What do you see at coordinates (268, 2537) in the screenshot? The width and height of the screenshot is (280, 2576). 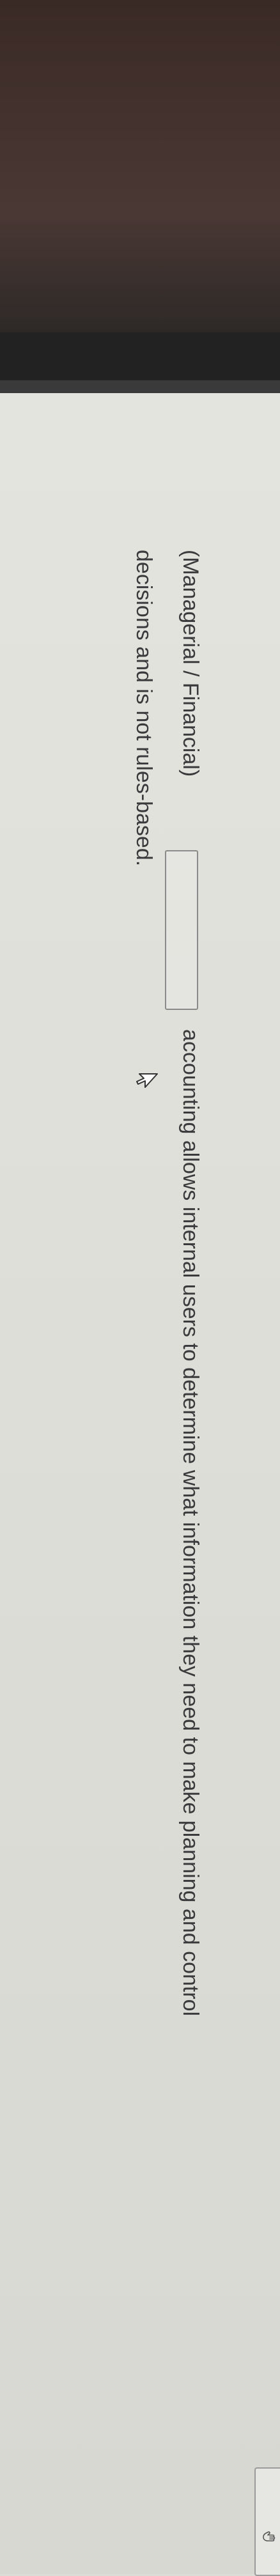 I see `hand-icon` at bounding box center [268, 2537].